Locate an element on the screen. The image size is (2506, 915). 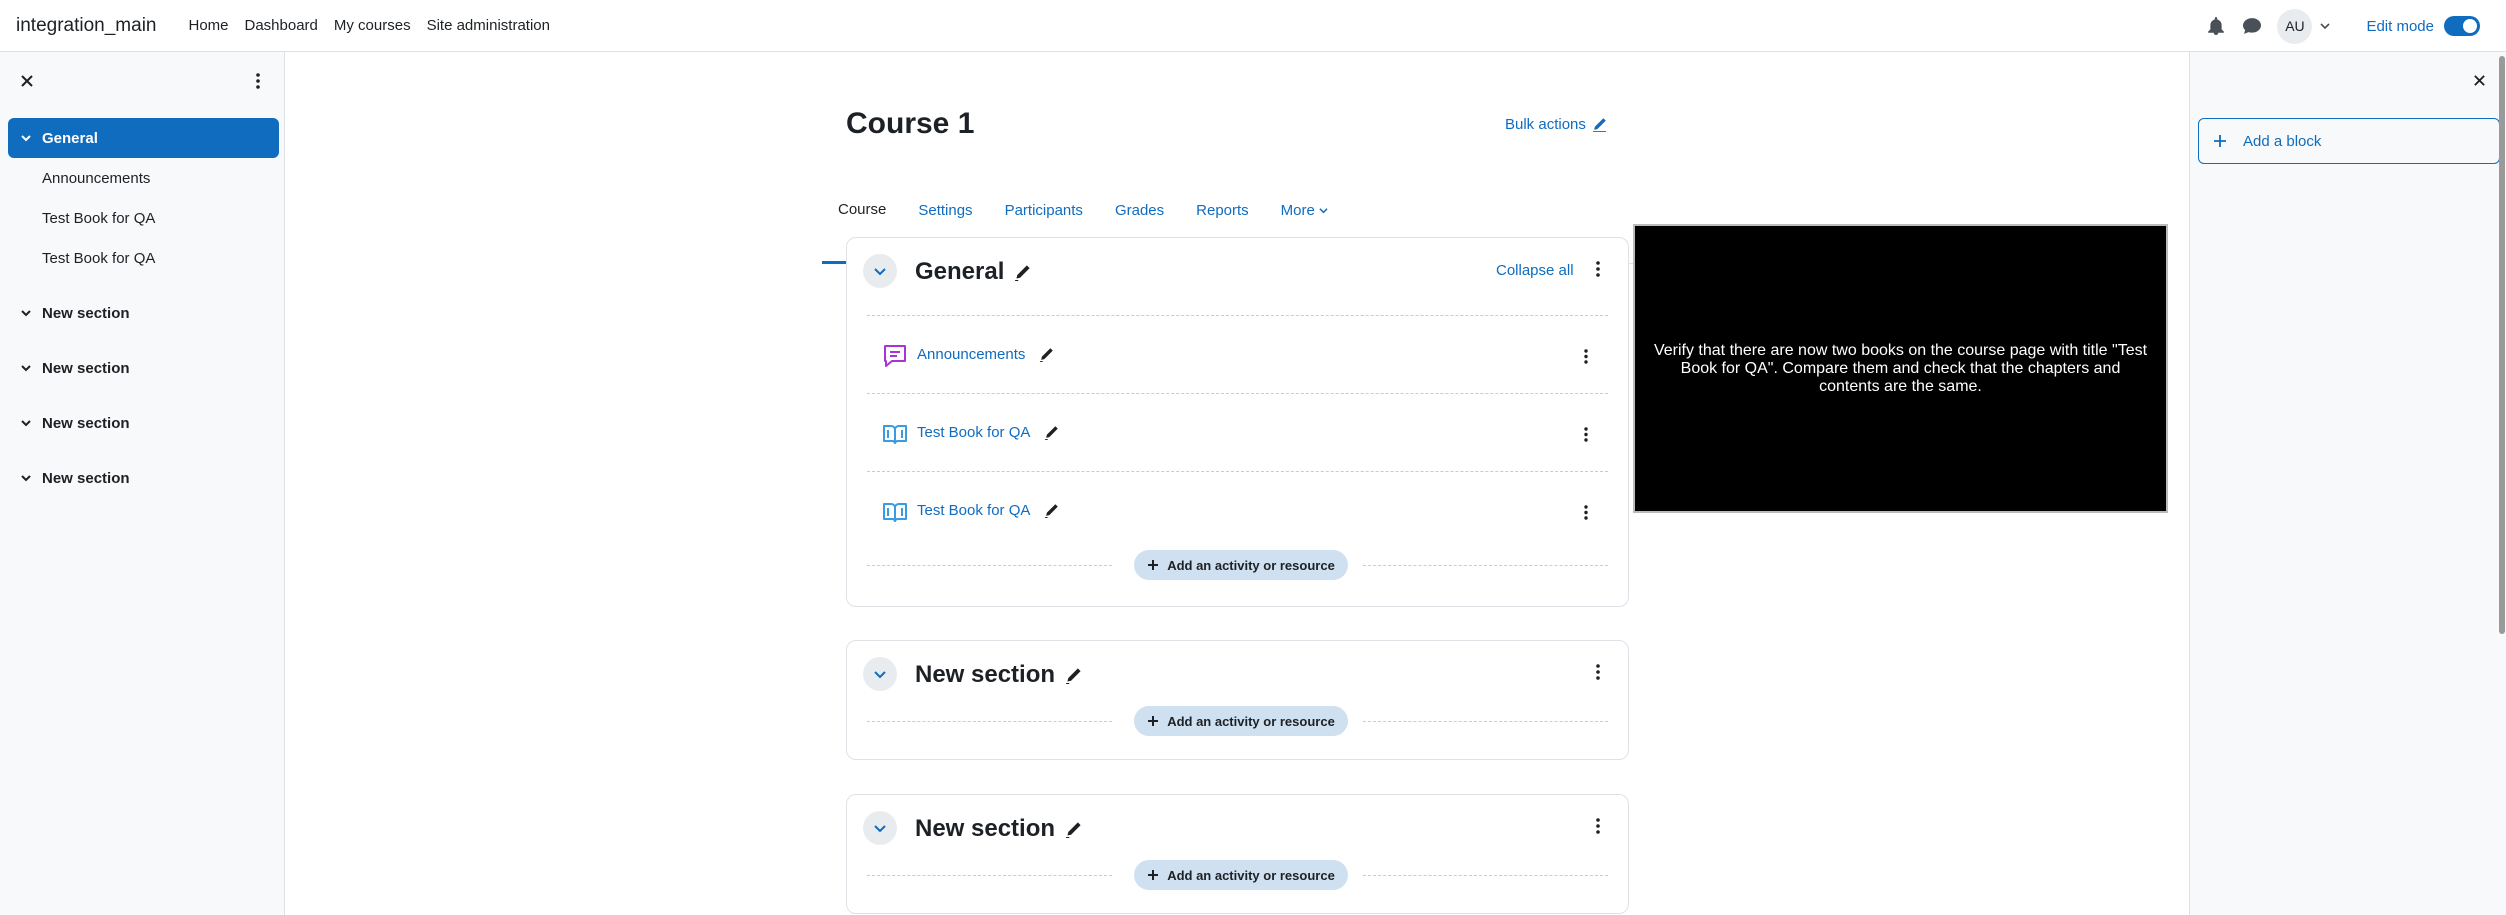
navbar-right-group: AU Edit mode is located at coordinates (2334, 26).